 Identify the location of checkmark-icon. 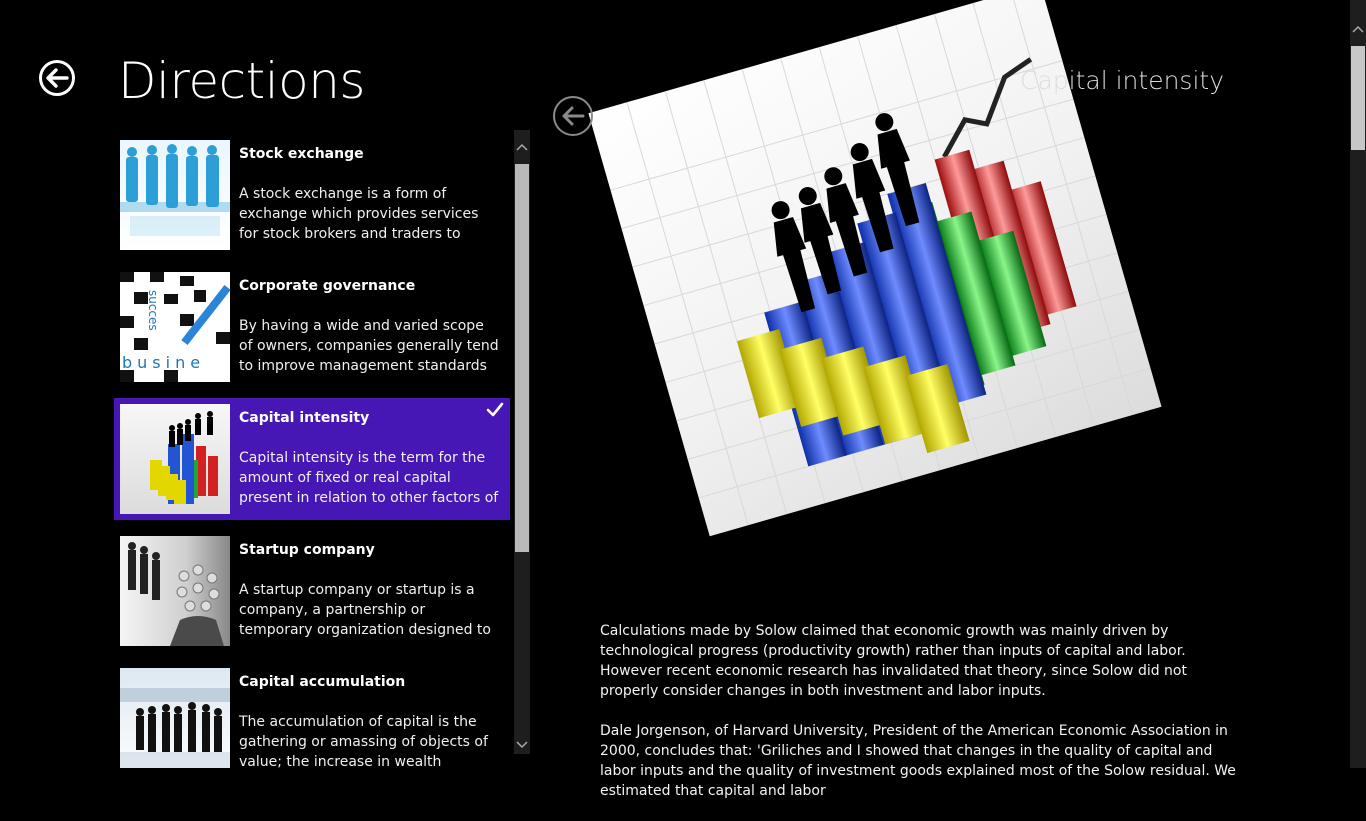
(495, 409).